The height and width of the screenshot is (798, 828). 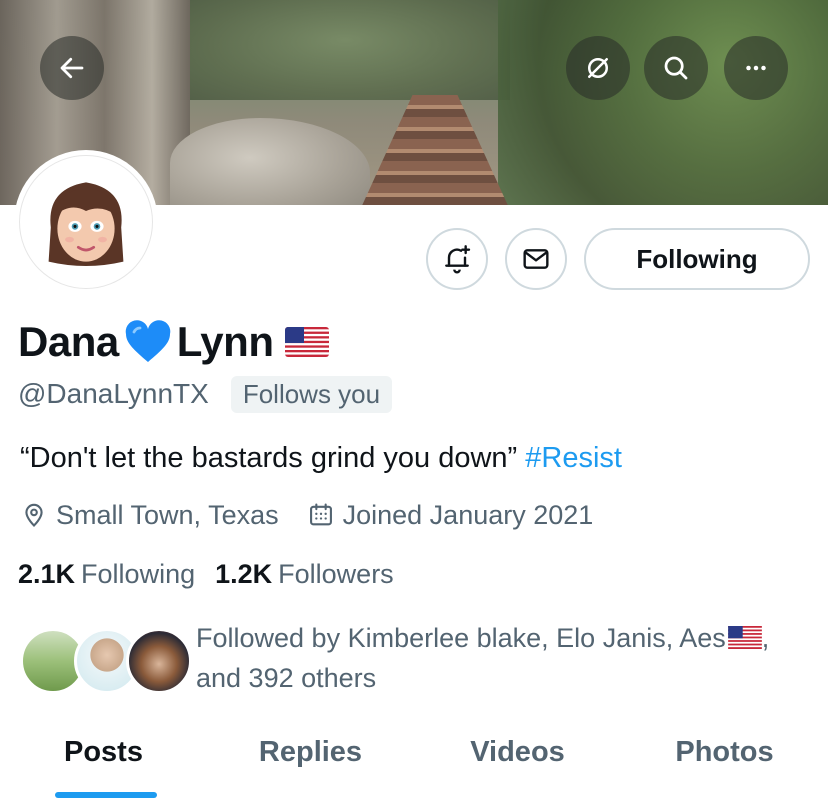 I want to click on bio-text: “Don't let the bastards grind you down”, so click(x=269, y=458).